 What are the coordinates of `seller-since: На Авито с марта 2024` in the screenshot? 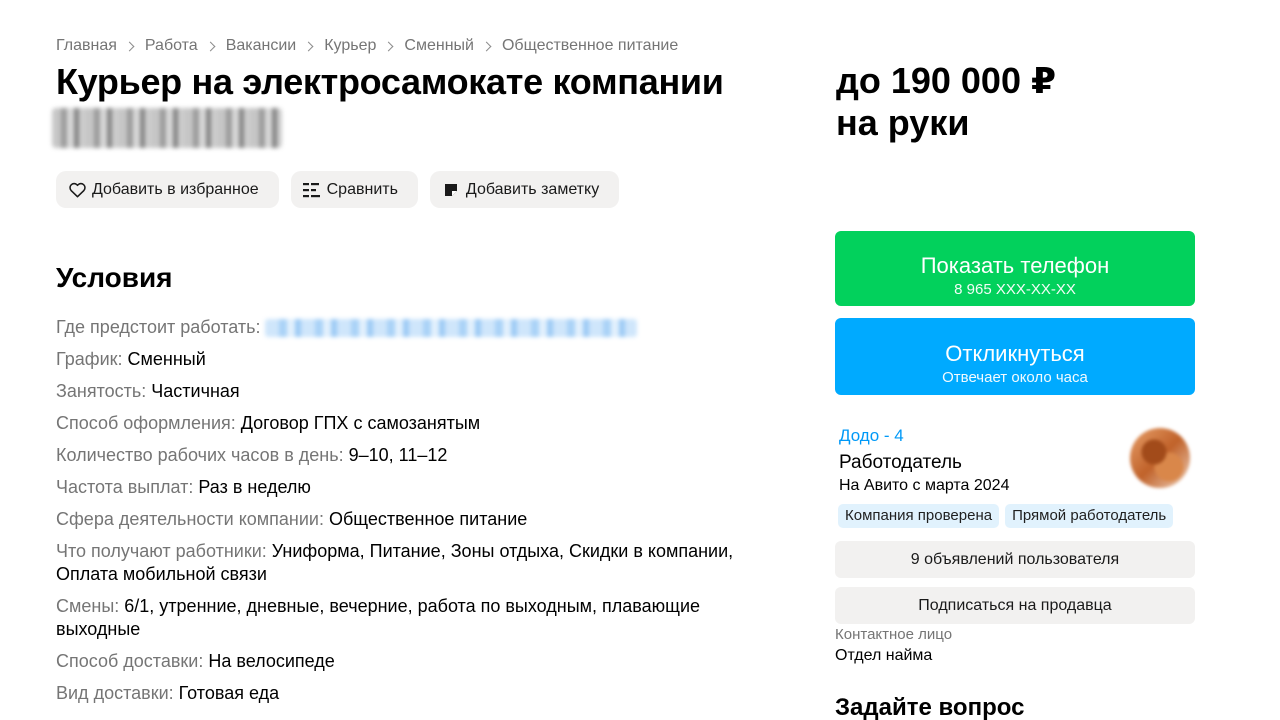 It's located at (924, 485).